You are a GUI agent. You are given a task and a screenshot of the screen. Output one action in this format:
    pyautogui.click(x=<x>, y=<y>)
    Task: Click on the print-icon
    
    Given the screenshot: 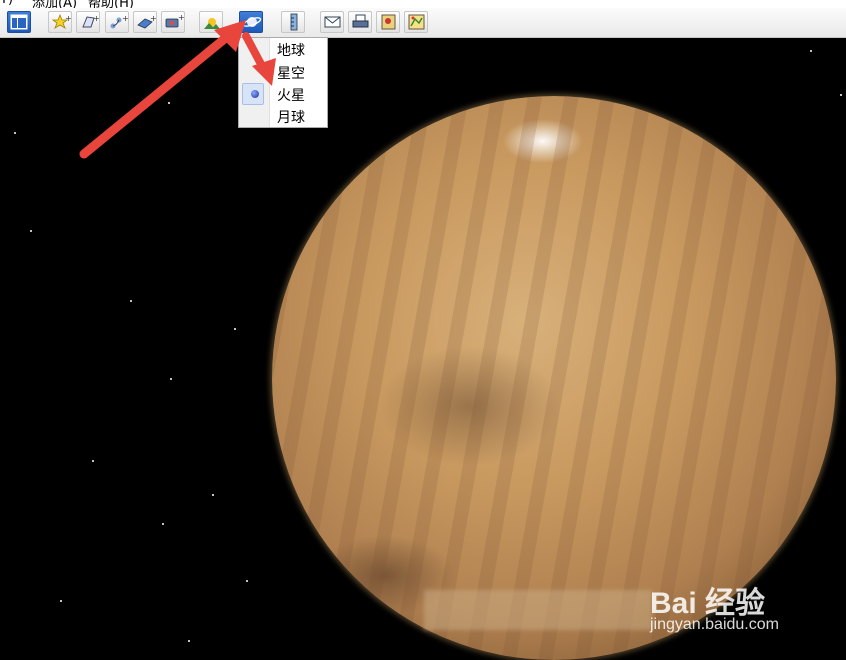 What is the action you would take?
    pyautogui.click(x=360, y=21)
    